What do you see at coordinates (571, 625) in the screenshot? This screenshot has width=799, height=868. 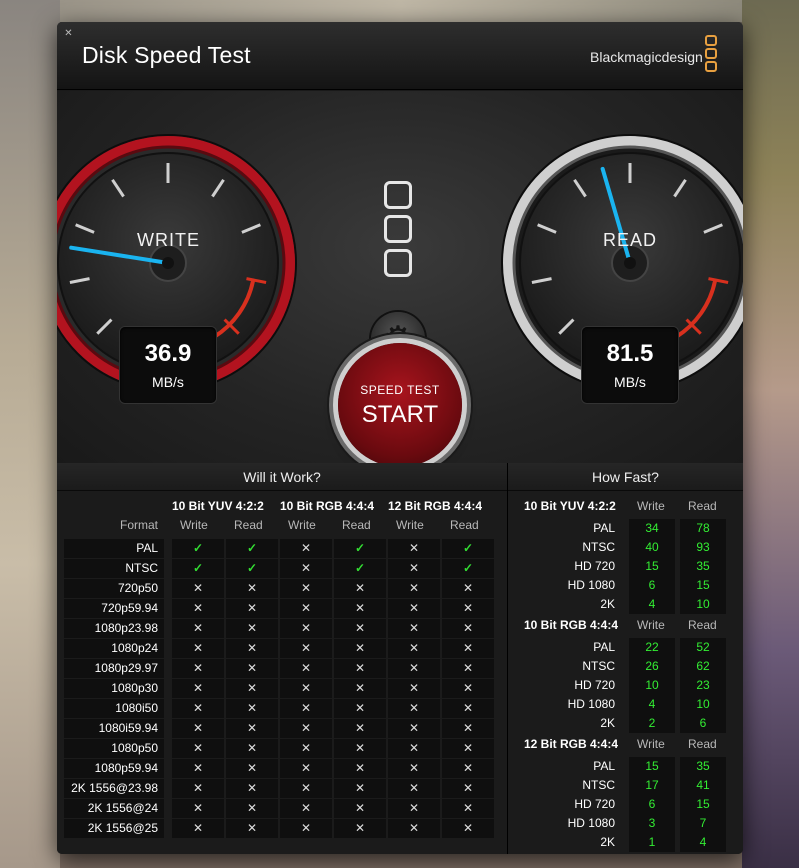 I see `how-fast-group-header: 10 Bit RGB 4:4:4` at bounding box center [571, 625].